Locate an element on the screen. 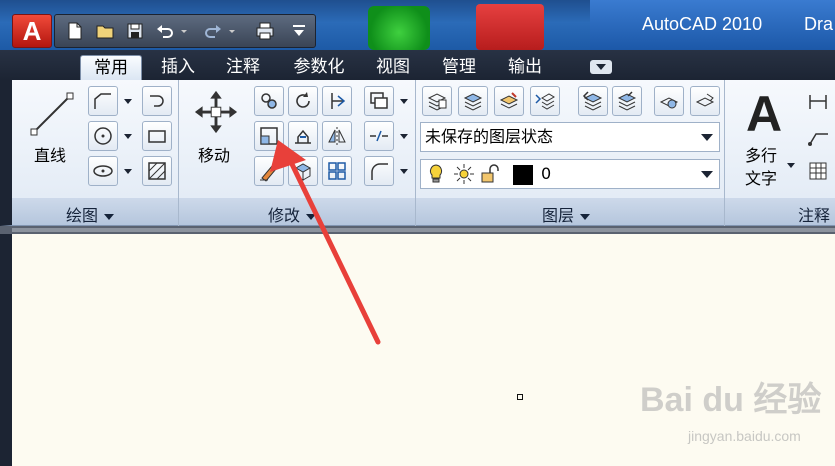 The height and width of the screenshot is (466, 835). open-folder-icon is located at coordinates (105, 31).